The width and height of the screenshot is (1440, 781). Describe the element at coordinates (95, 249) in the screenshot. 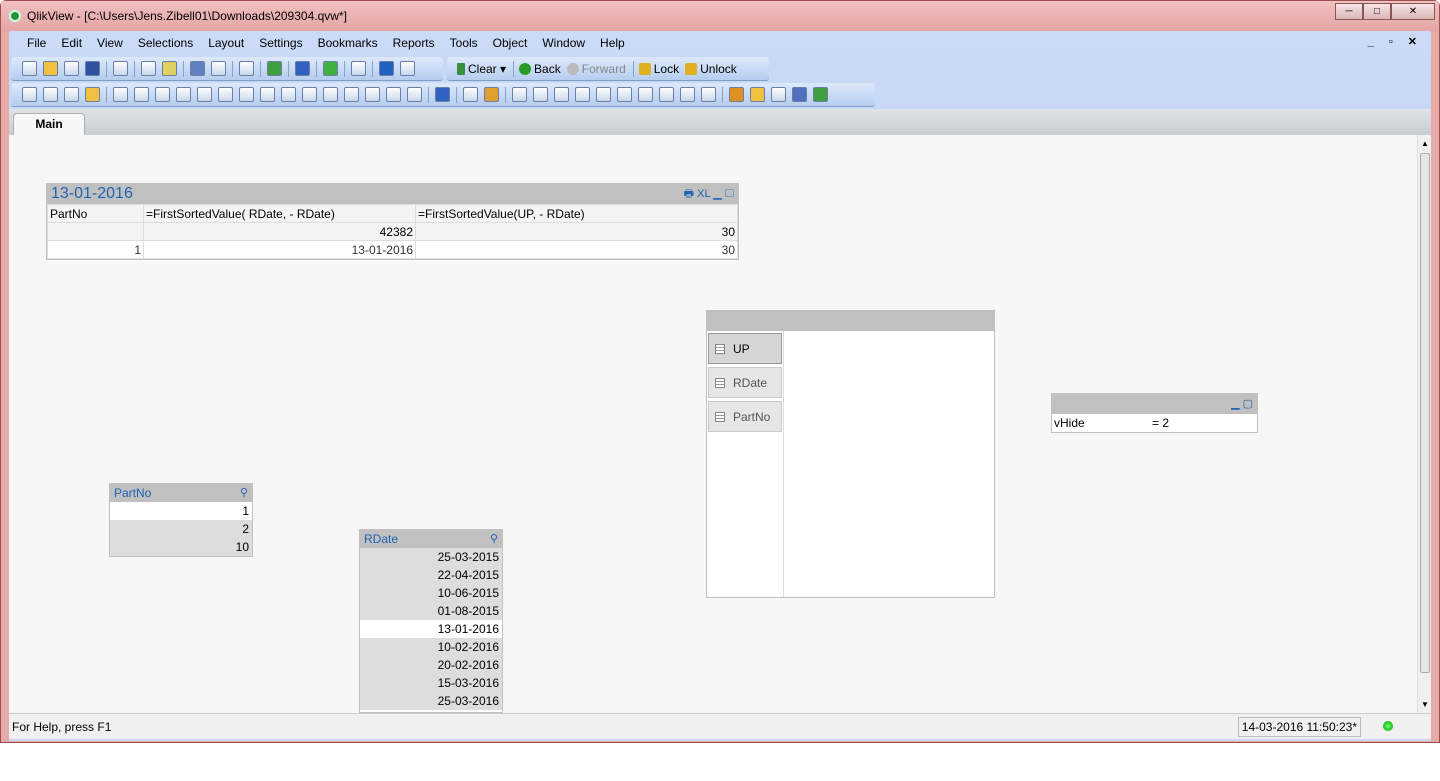

I see `cell: 1` at that location.